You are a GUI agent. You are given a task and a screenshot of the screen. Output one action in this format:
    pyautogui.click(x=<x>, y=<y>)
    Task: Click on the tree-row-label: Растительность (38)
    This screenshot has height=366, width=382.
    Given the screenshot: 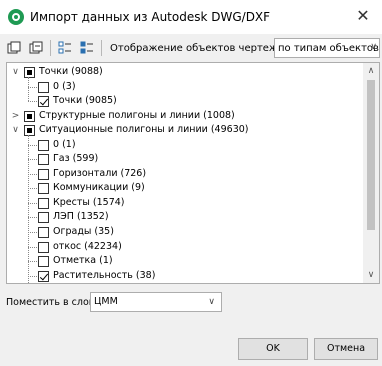 What is the action you would take?
    pyautogui.click(x=104, y=275)
    